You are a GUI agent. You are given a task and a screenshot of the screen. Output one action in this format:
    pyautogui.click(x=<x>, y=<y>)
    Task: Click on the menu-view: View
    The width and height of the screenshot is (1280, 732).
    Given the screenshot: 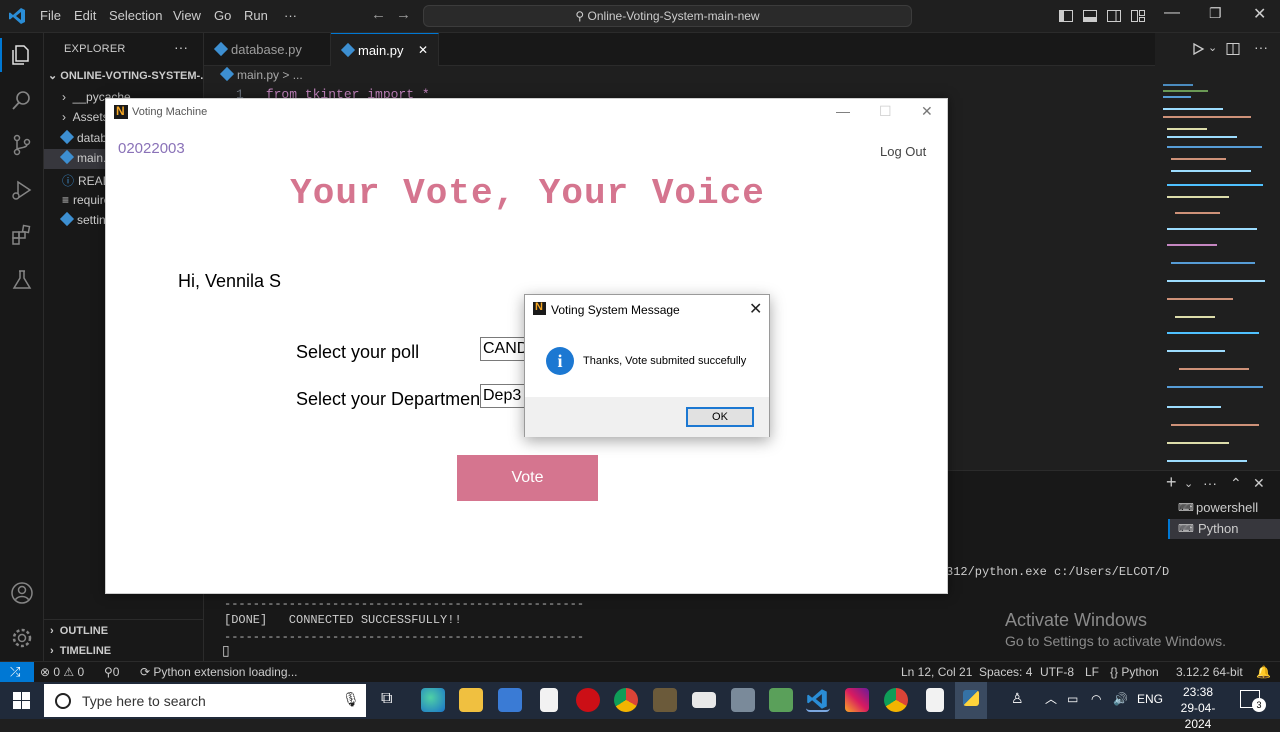 What is the action you would take?
    pyautogui.click(x=187, y=15)
    